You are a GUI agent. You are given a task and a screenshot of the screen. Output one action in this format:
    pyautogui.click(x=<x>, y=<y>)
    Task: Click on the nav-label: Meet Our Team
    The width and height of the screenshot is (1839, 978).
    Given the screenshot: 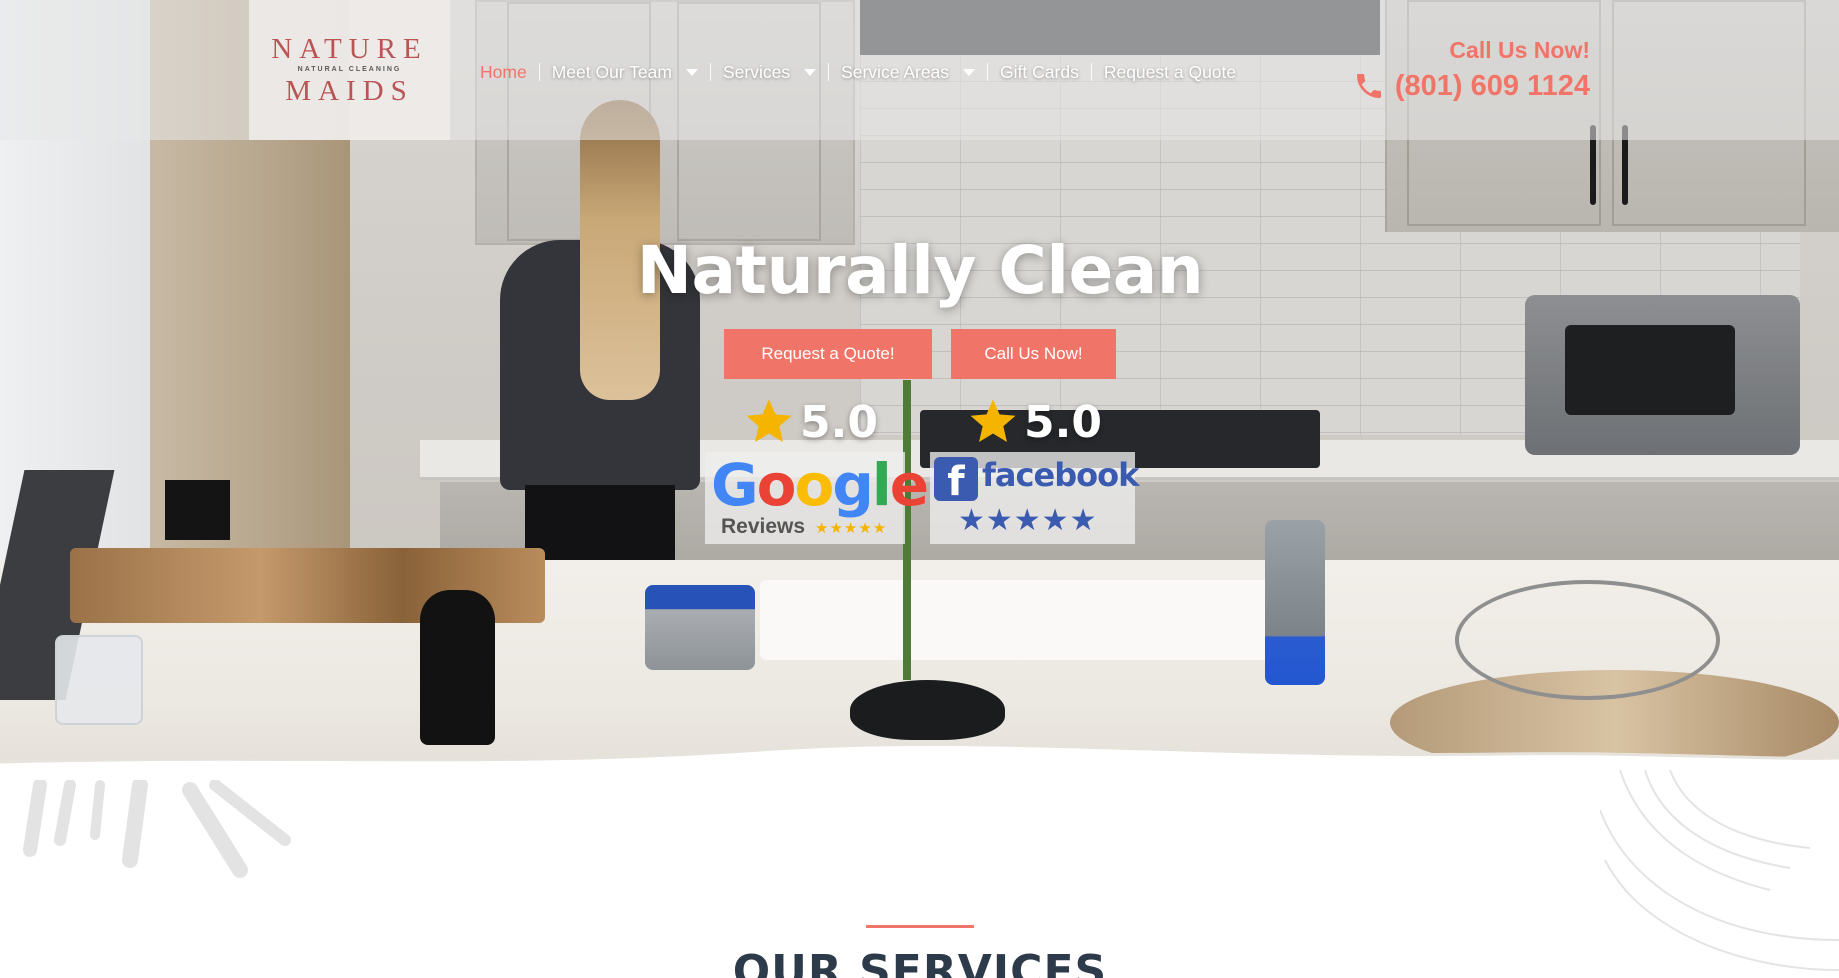 What is the action you would take?
    pyautogui.click(x=611, y=71)
    